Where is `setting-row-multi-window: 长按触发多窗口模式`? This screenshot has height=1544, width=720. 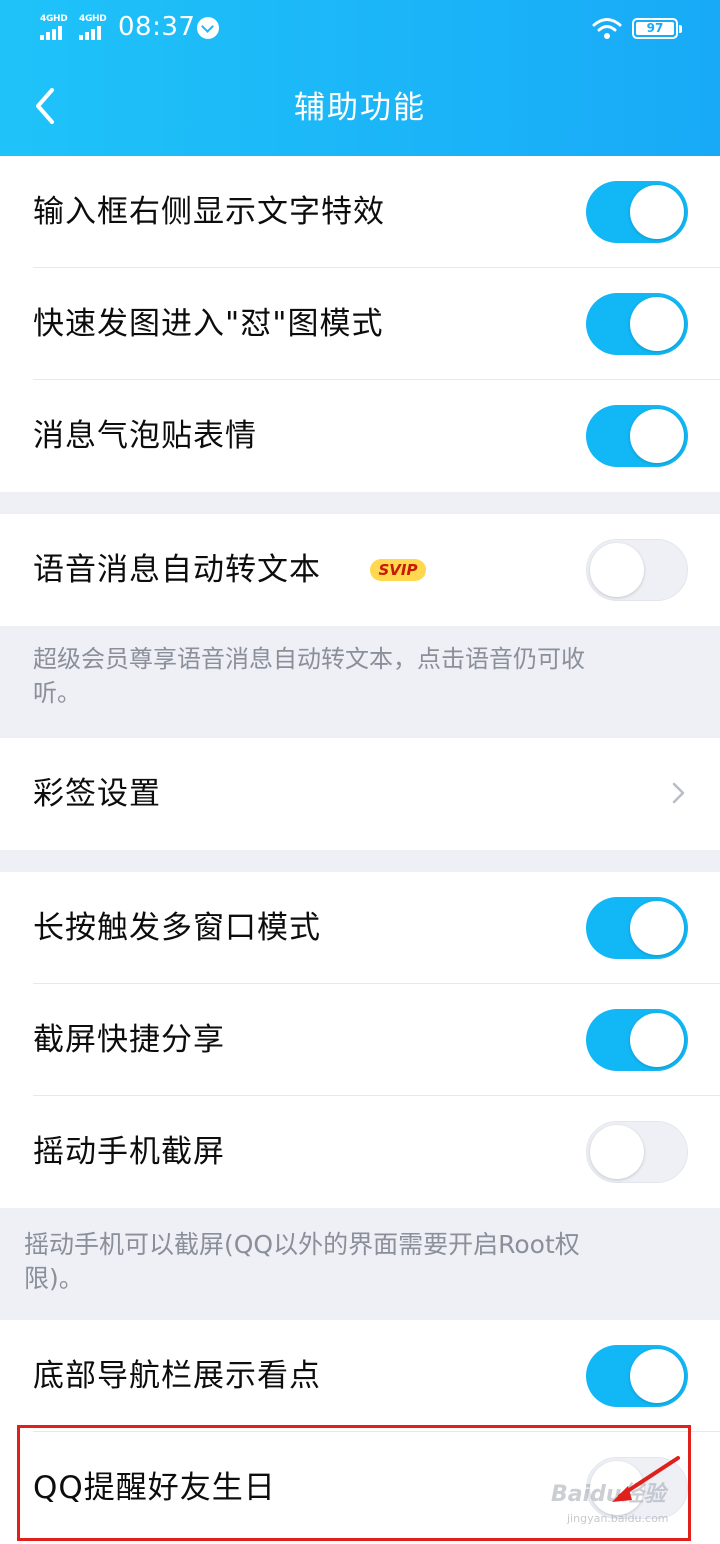
setting-row-multi-window: 长按触发多窗口模式 is located at coordinates (360, 928).